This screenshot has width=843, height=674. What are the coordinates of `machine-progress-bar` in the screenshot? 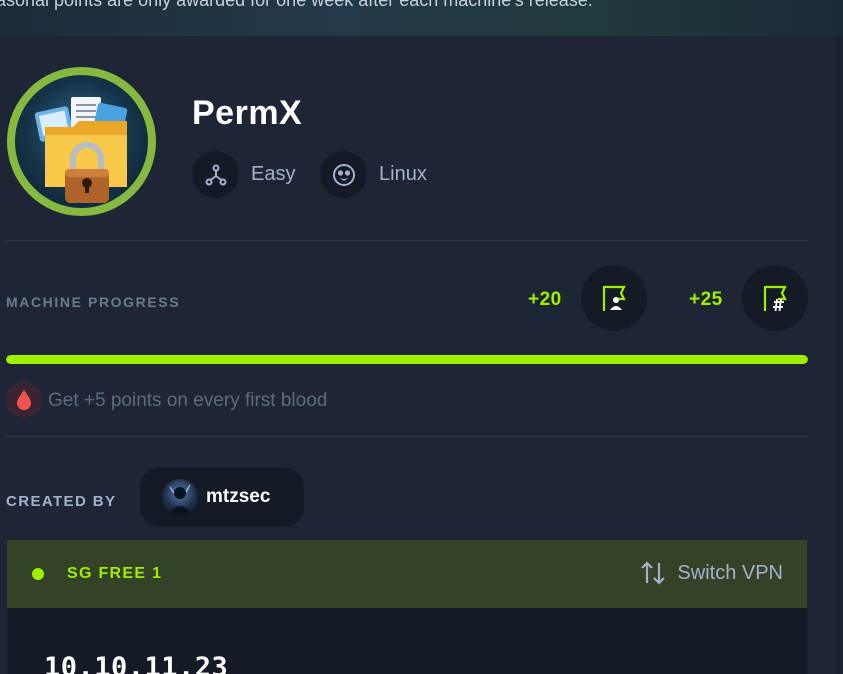 It's located at (407, 359).